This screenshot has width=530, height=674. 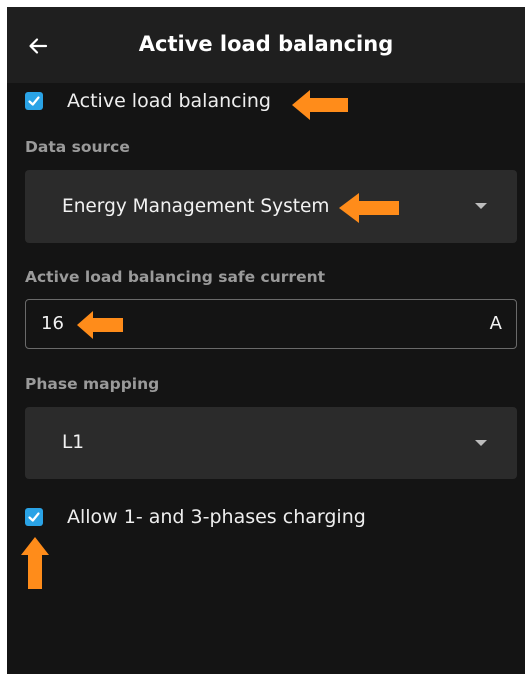 What do you see at coordinates (73, 442) in the screenshot?
I see `phase-mapping-value: L1` at bounding box center [73, 442].